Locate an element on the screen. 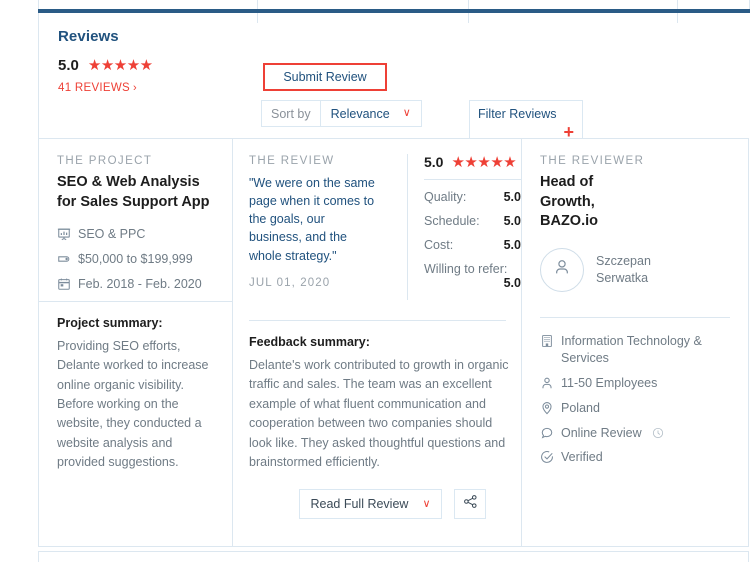 The width and height of the screenshot is (750, 562). overall-rating: 5.0 ★ ★ ★ ★ ★ is located at coordinates (105, 65).